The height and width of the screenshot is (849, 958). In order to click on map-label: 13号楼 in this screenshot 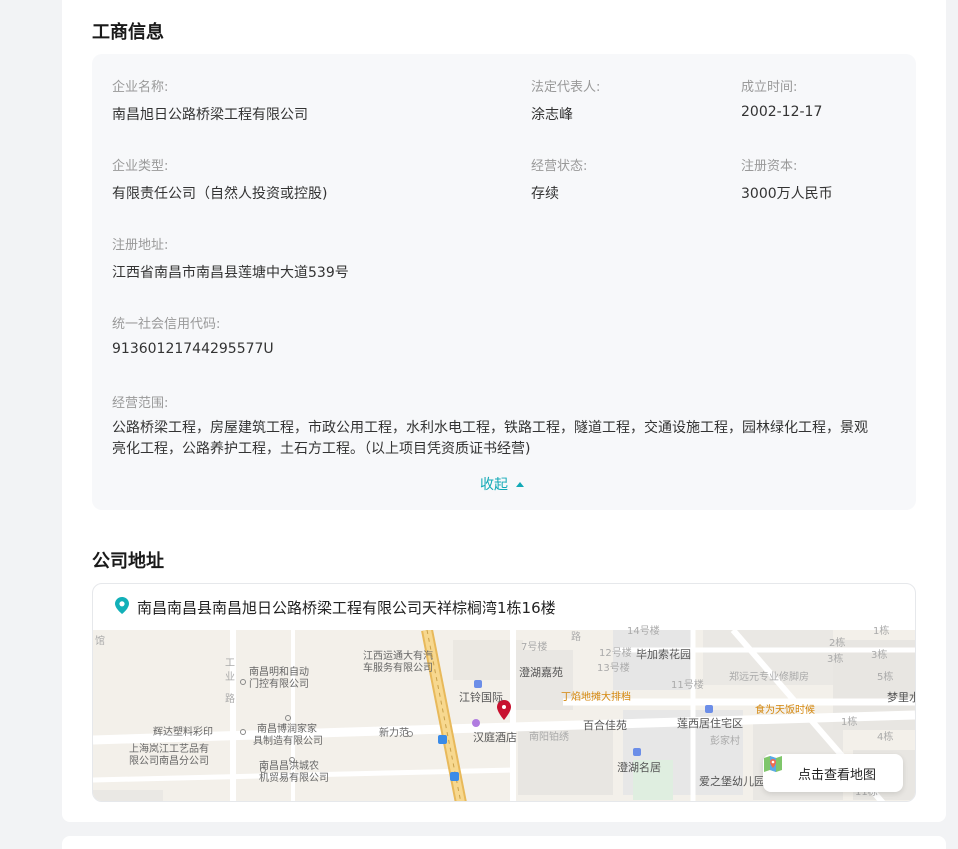, I will do `click(613, 668)`.